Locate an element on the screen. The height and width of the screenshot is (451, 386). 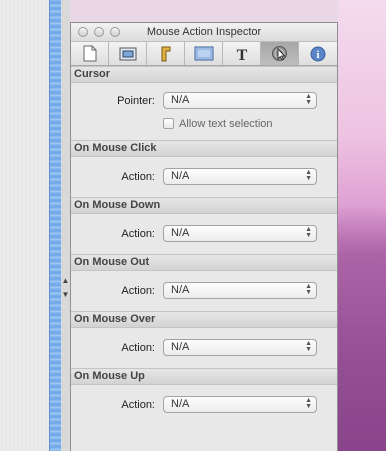
pointer-label: Pointer: is located at coordinates (136, 101).